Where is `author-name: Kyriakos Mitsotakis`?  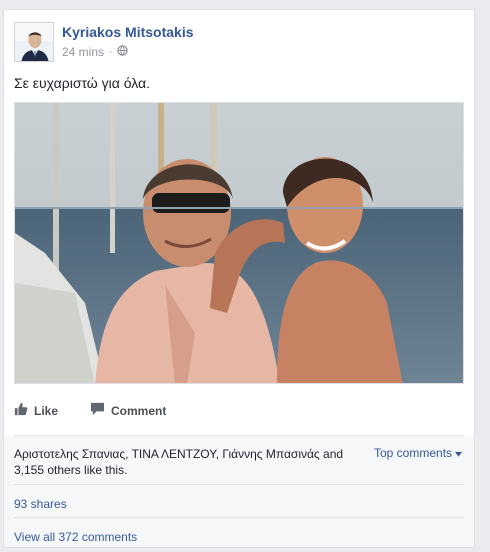 author-name: Kyriakos Mitsotakis is located at coordinates (128, 32).